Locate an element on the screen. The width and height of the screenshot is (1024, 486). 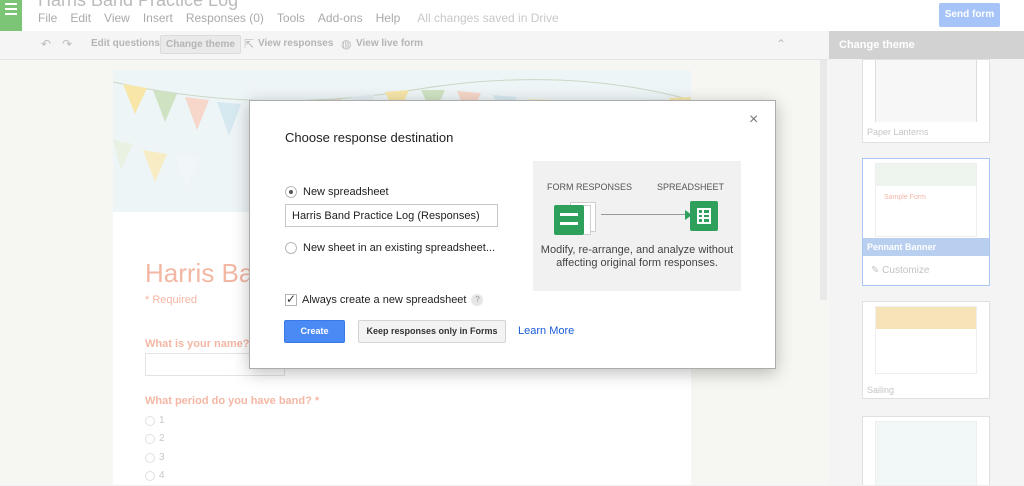
globe-icon: ◍ is located at coordinates (346, 44).